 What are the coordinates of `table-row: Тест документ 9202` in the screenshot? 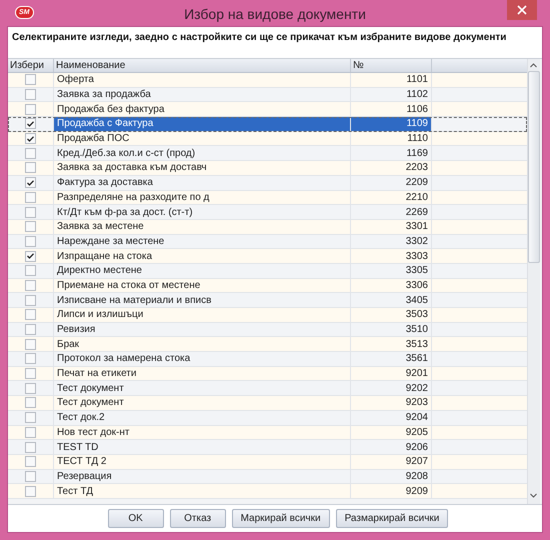 It's located at (267, 388).